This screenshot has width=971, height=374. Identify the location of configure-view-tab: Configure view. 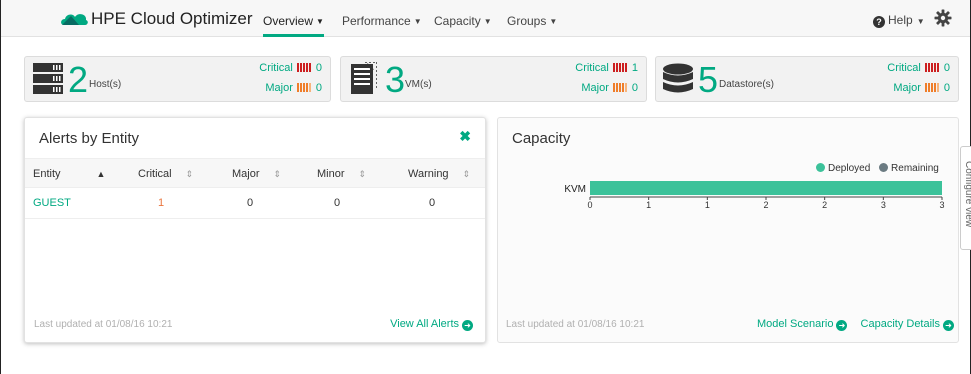
(965, 198).